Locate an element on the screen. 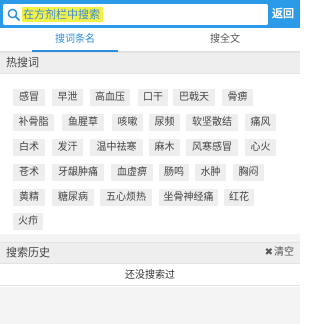 The height and width of the screenshot is (324, 320). clear-label: 清空 is located at coordinates (284, 252).